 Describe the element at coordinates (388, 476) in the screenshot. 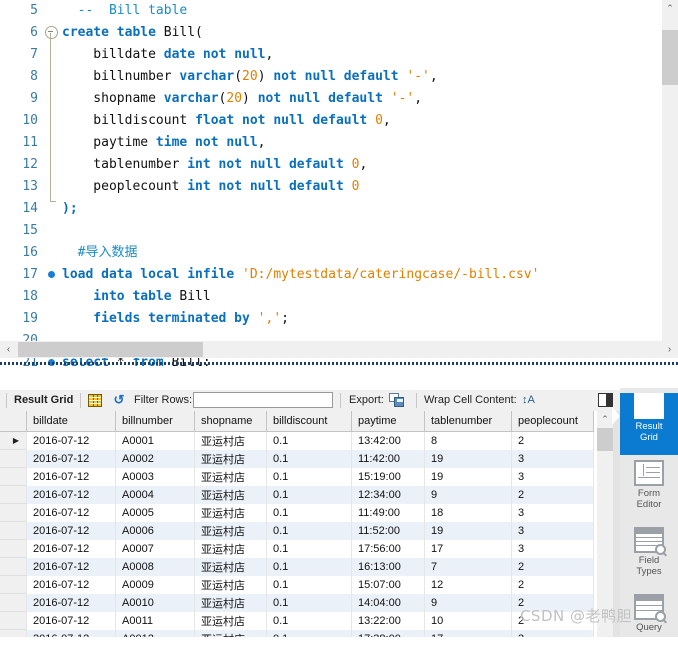

I see `table-cell-paytime: 15:19:00` at that location.